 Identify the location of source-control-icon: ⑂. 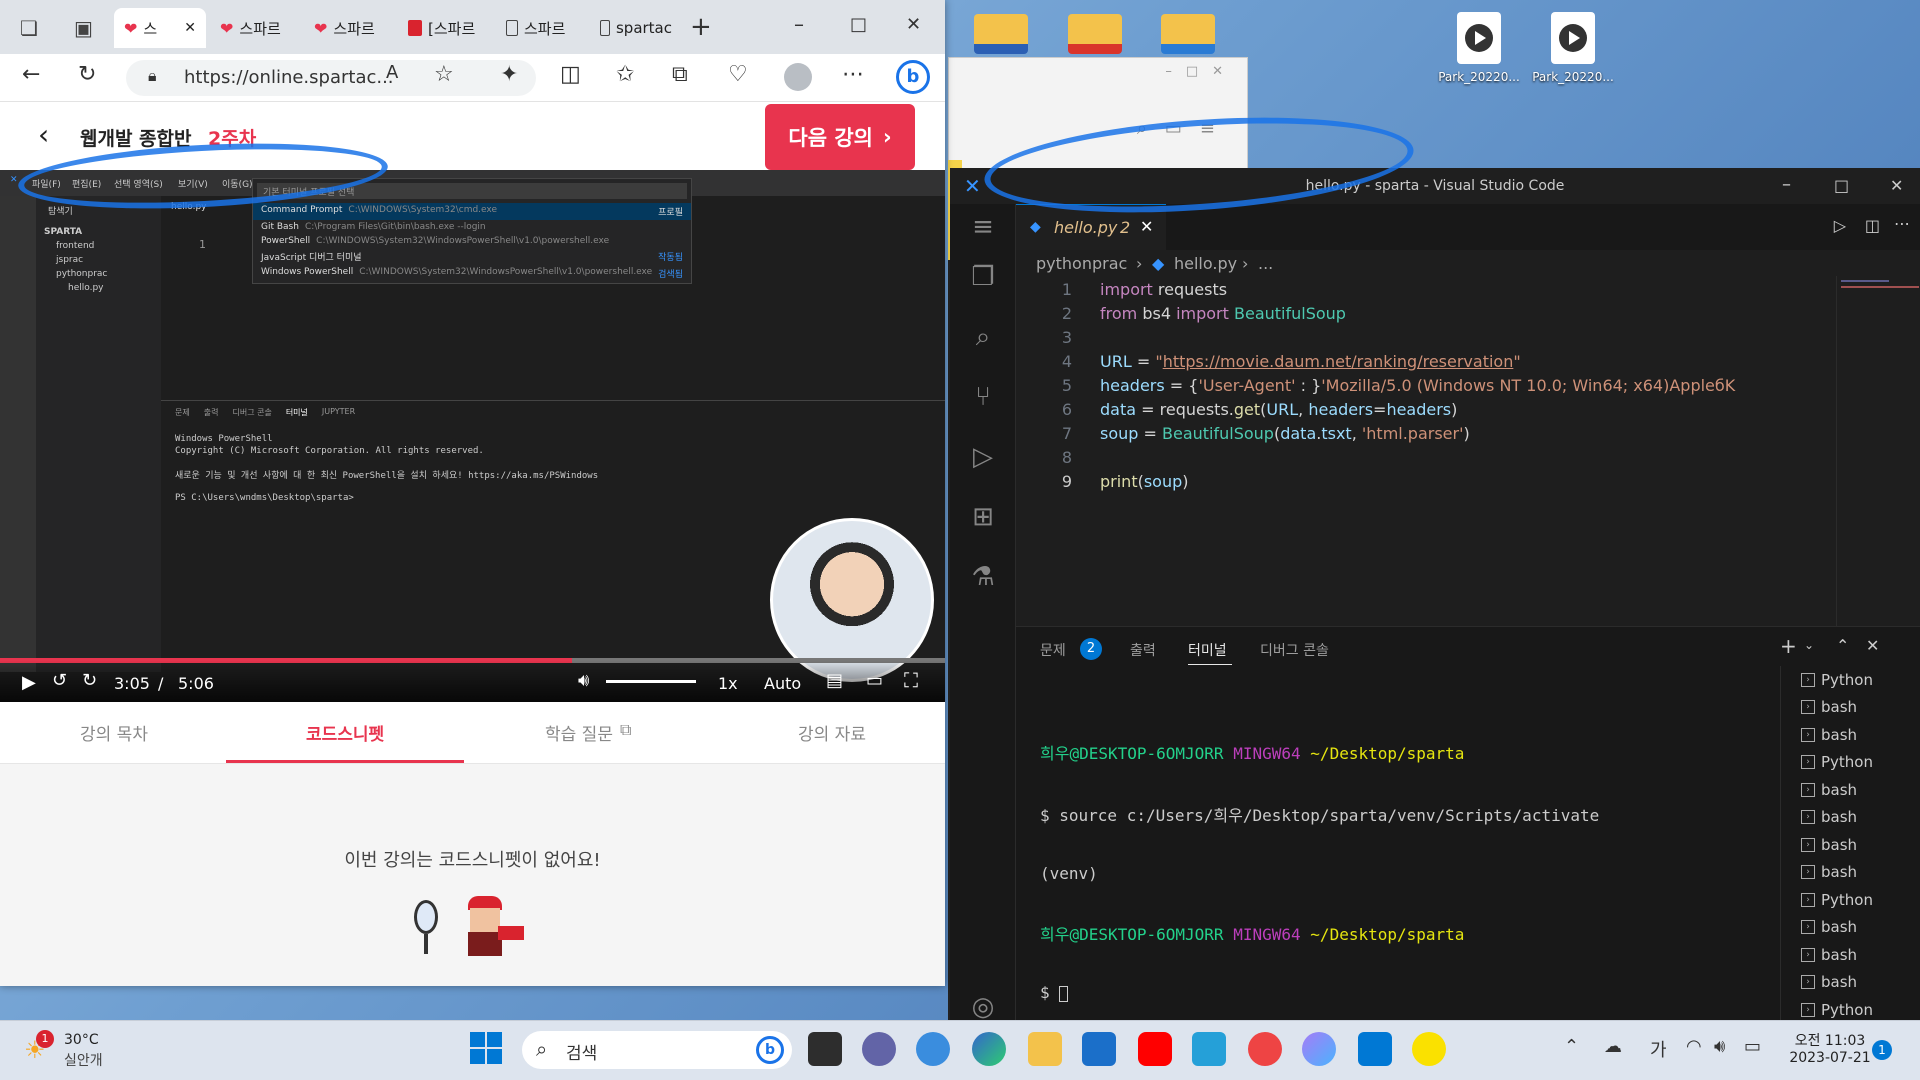
(983, 397).